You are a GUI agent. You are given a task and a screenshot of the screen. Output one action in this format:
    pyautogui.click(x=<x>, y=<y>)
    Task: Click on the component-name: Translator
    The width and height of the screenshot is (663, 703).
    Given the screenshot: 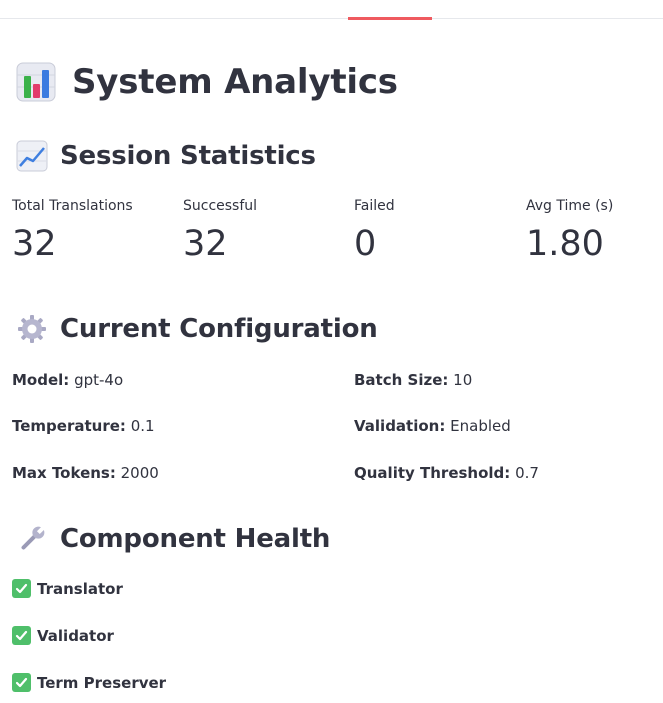 What is the action you would take?
    pyautogui.click(x=80, y=588)
    